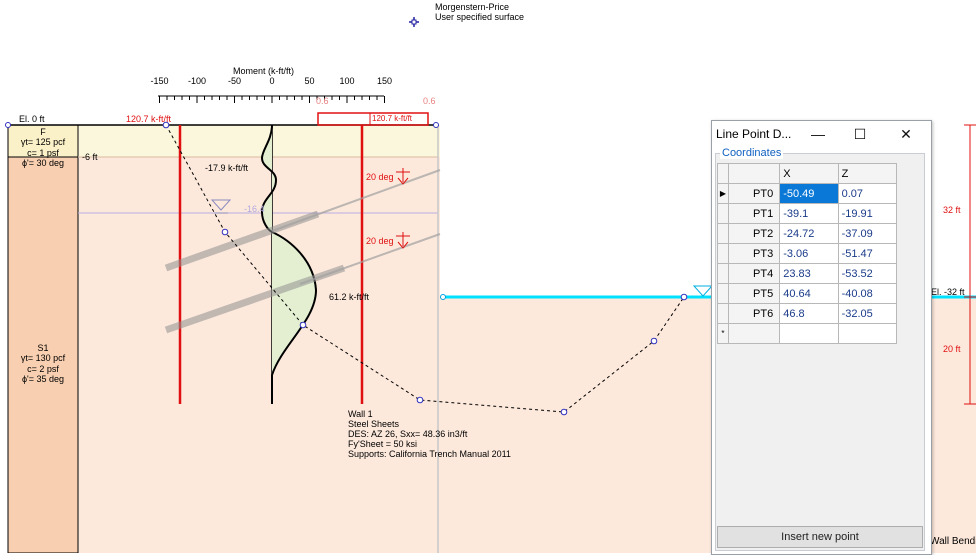 This screenshot has height=555, width=976. Describe the element at coordinates (429, 101) in the screenshot. I see `scale-label-right: 0.6` at that location.